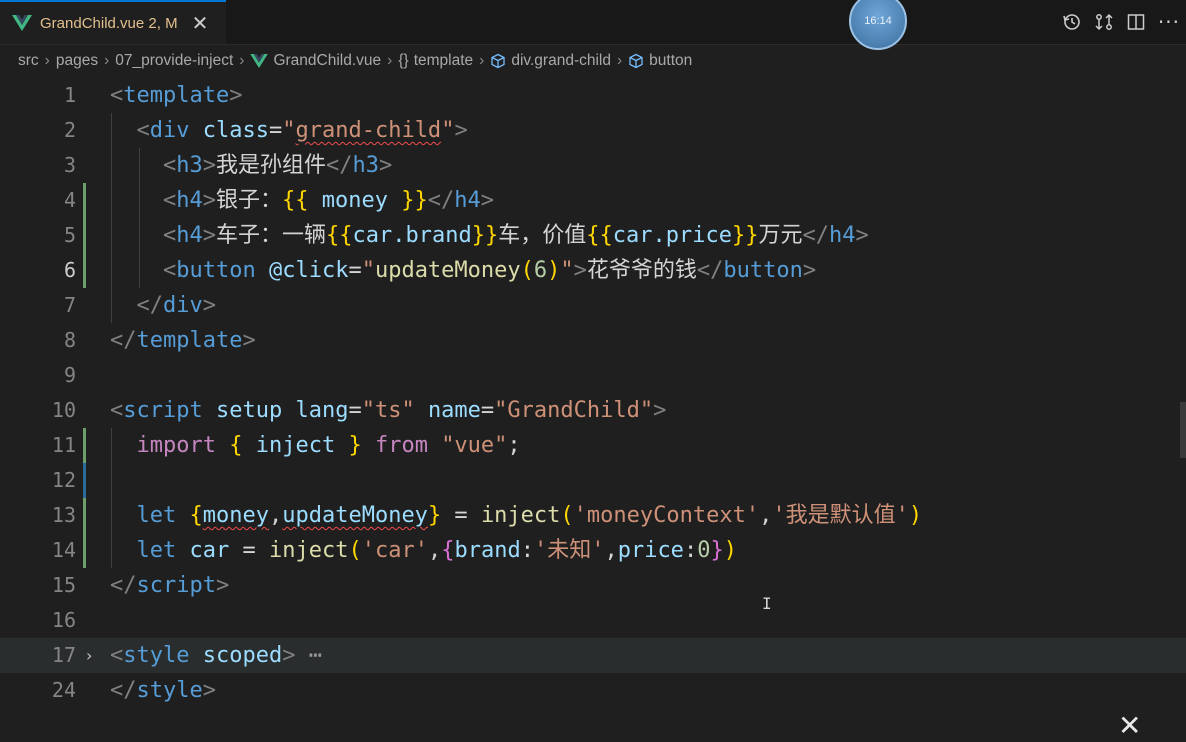  Describe the element at coordinates (309, 550) in the screenshot. I see `code-token: inject` at that location.